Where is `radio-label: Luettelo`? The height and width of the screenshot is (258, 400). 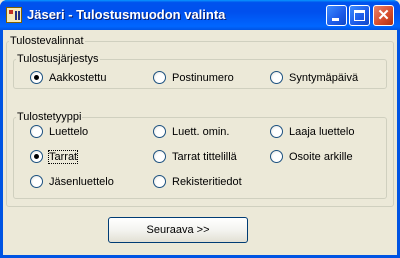 radio-label: Luettelo is located at coordinates (69, 131).